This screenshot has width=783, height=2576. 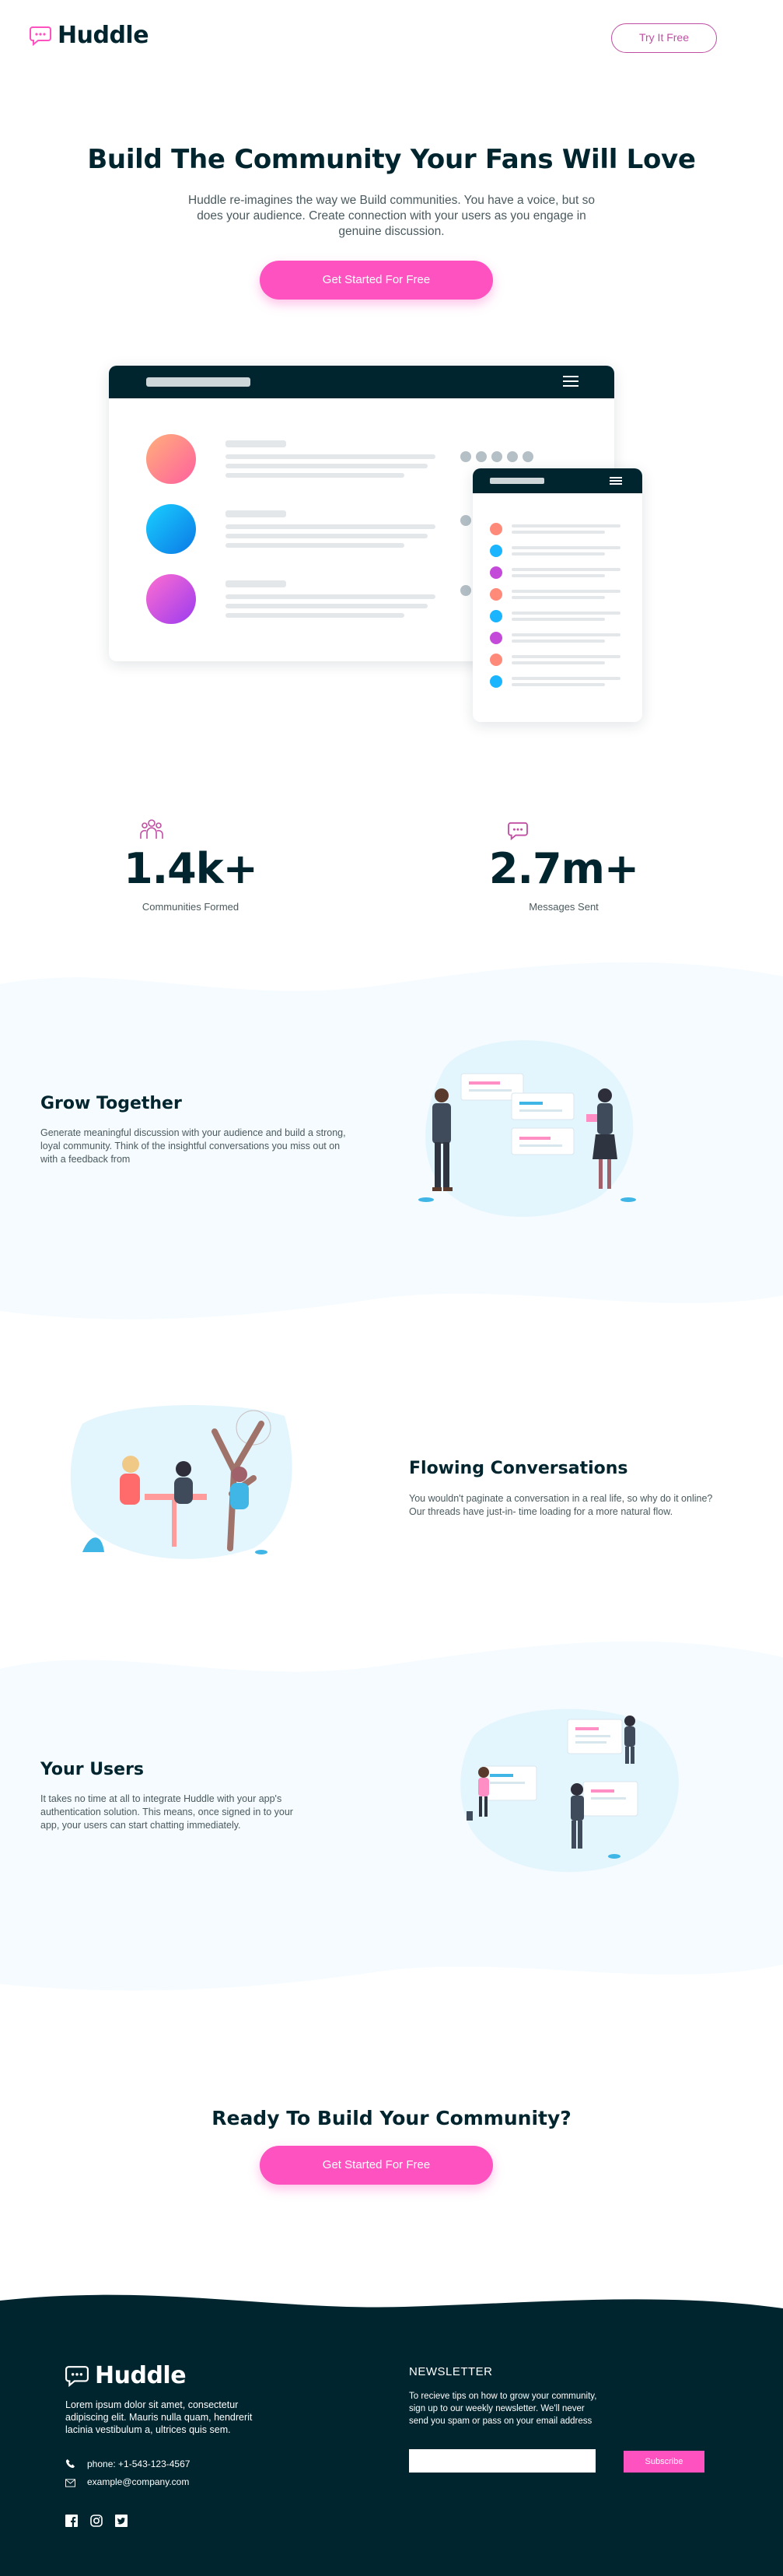 I want to click on instagram-icon, so click(x=96, y=2521).